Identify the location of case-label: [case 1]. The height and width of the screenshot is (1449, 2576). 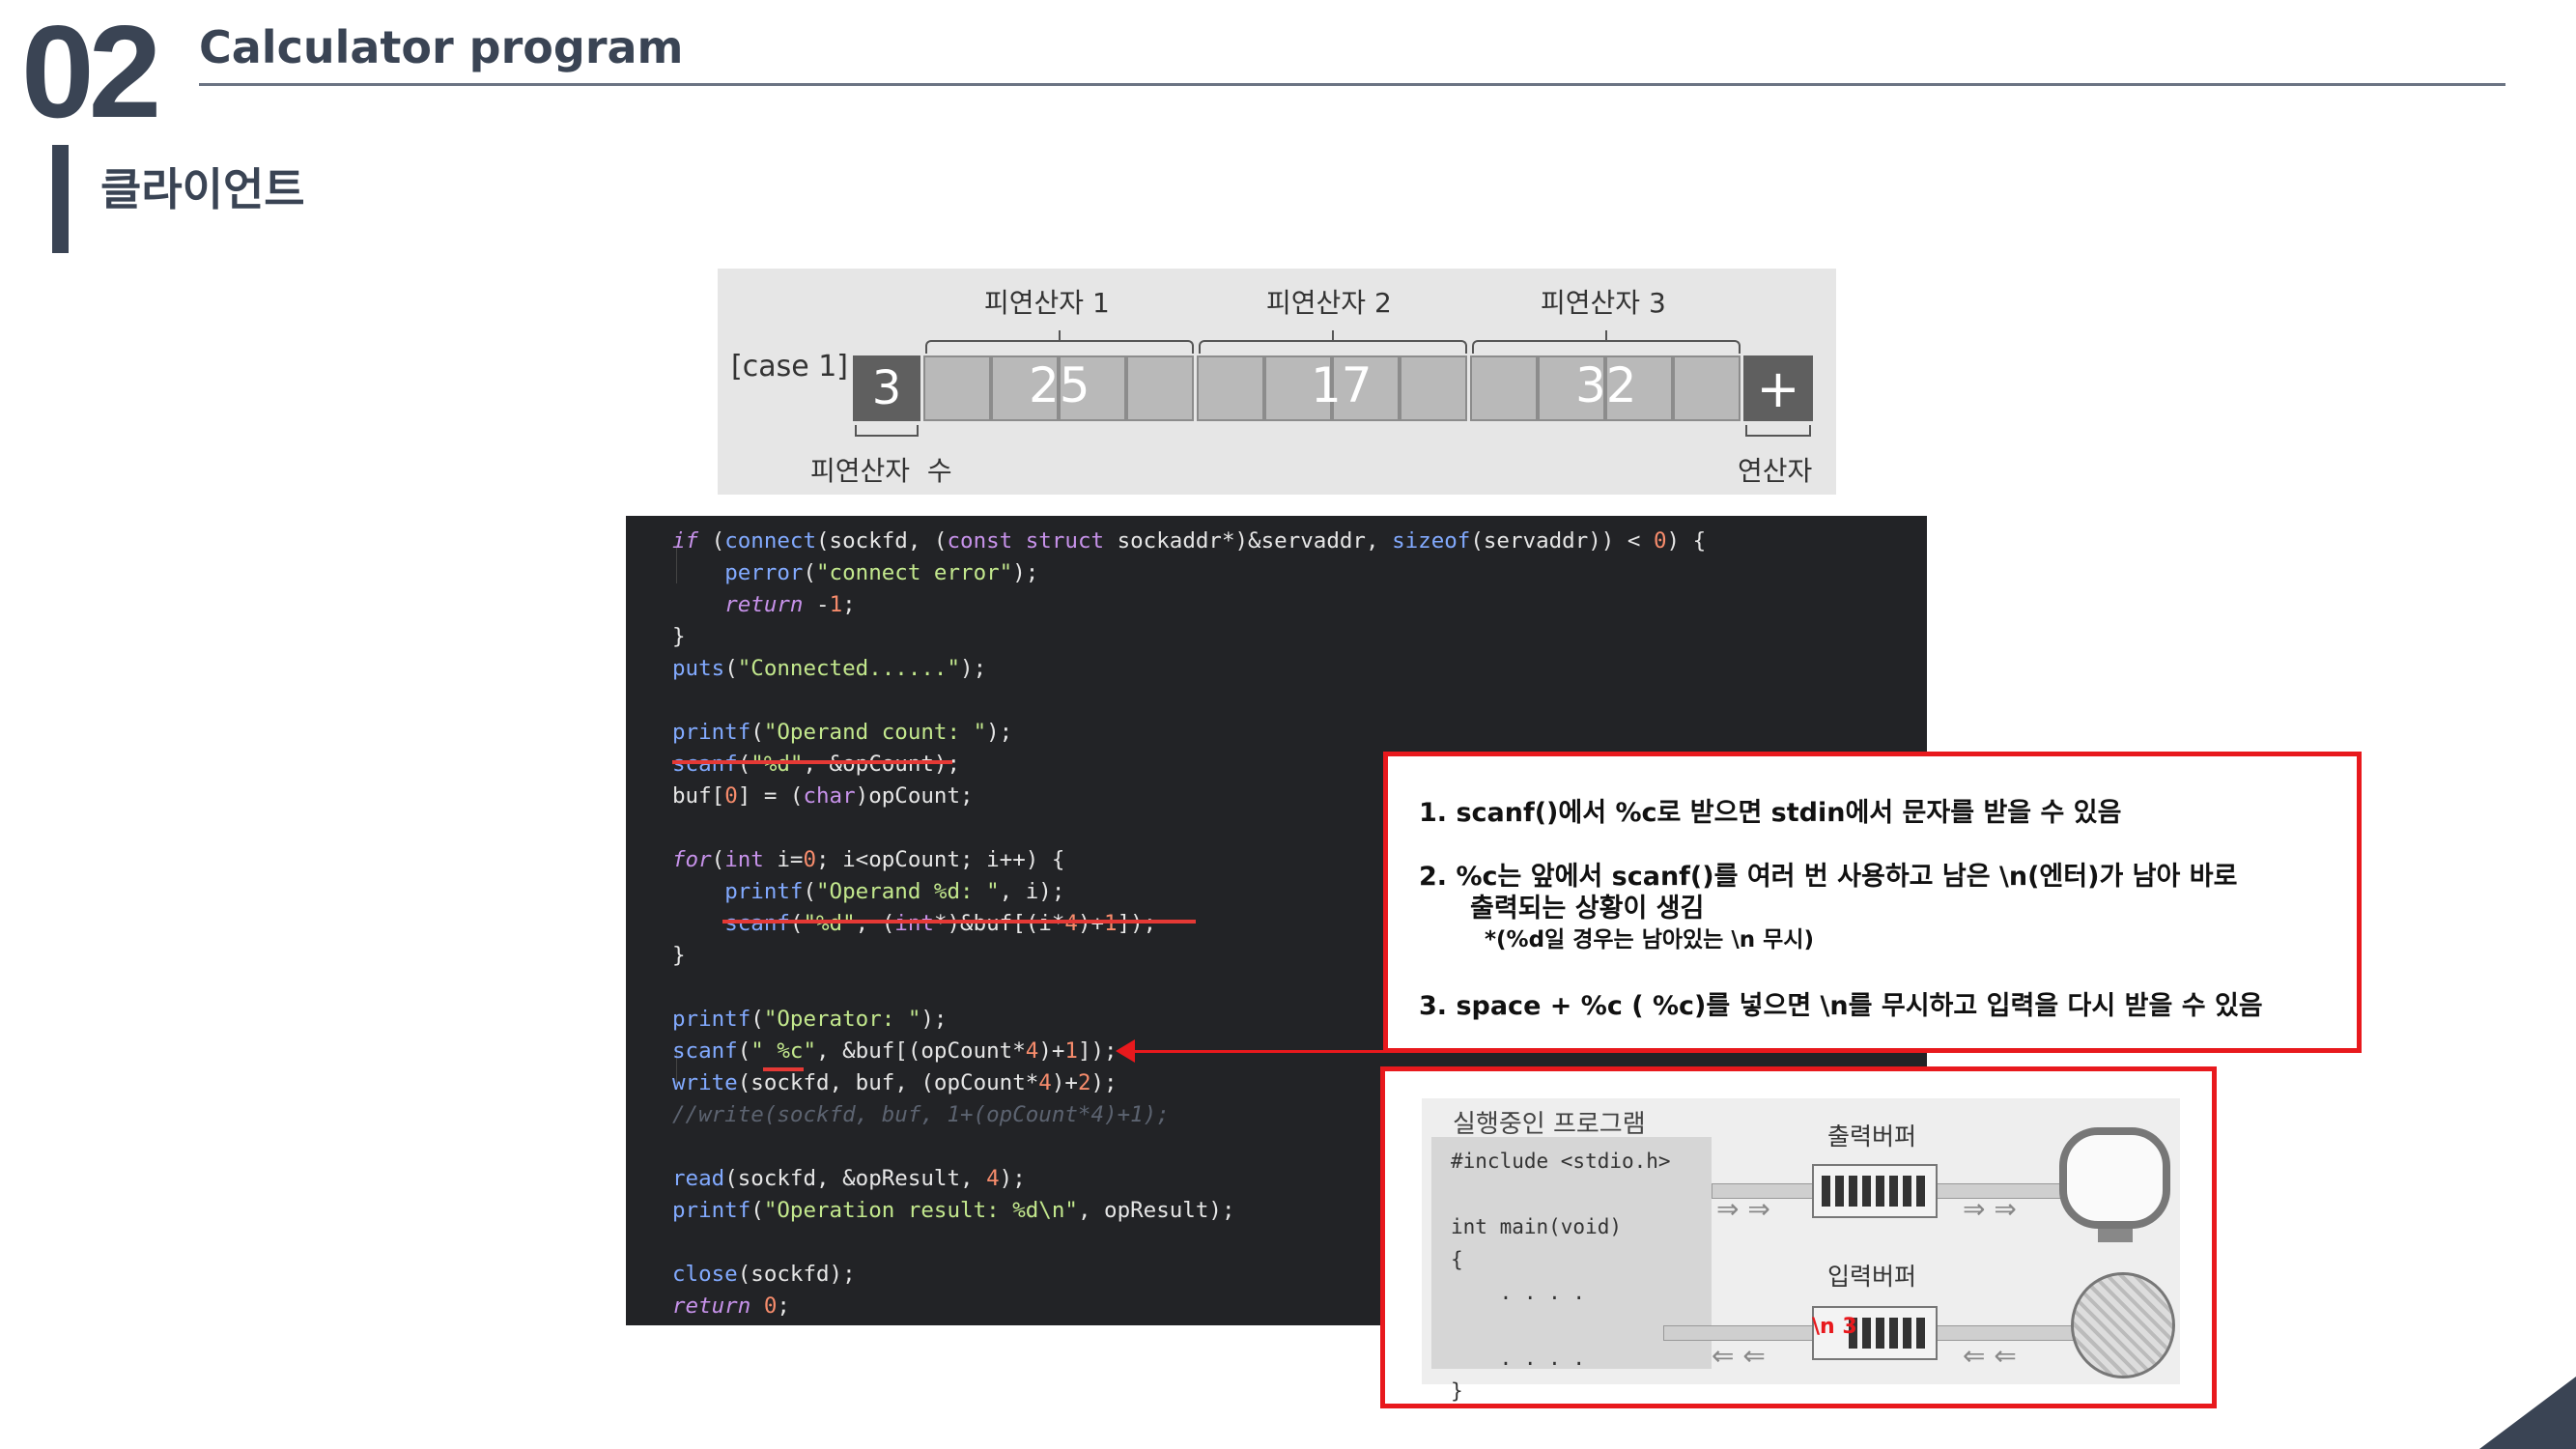
(789, 367).